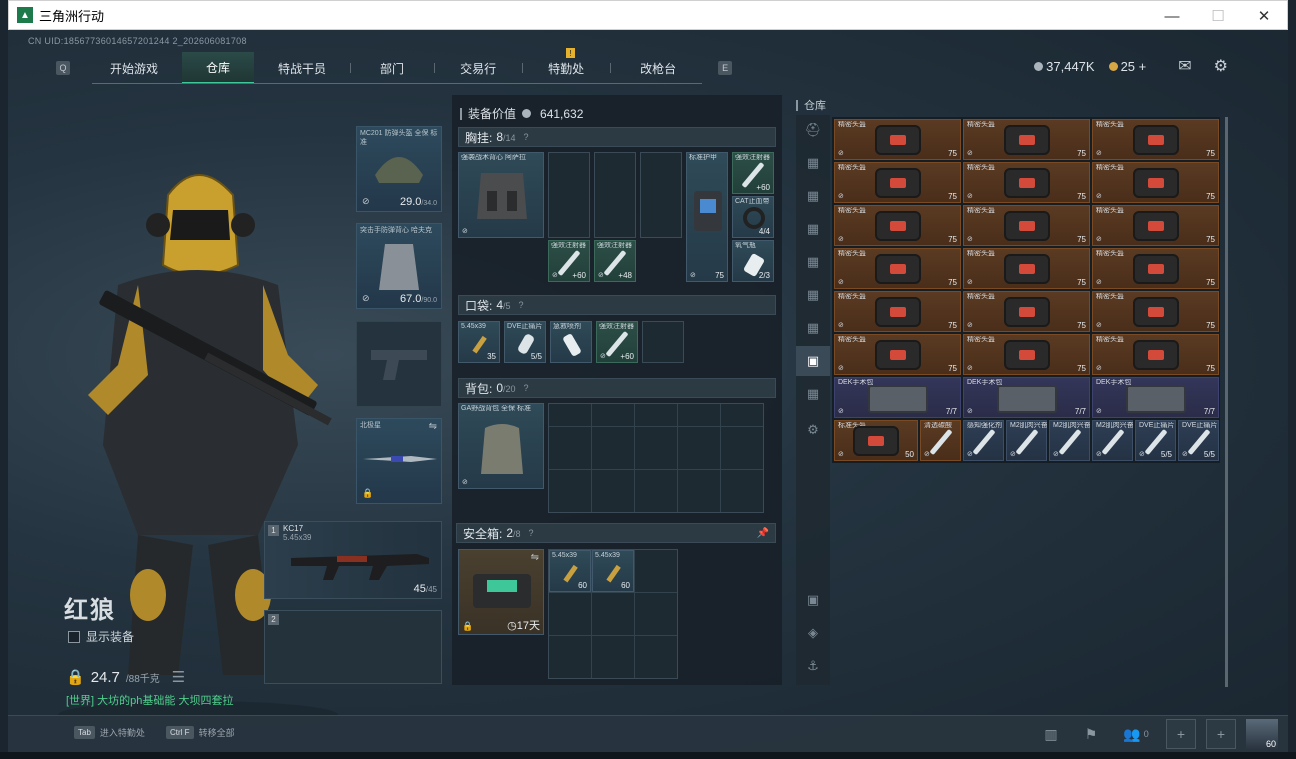  What do you see at coordinates (813, 394) in the screenshot?
I see `category-8-icon: ▦` at bounding box center [813, 394].